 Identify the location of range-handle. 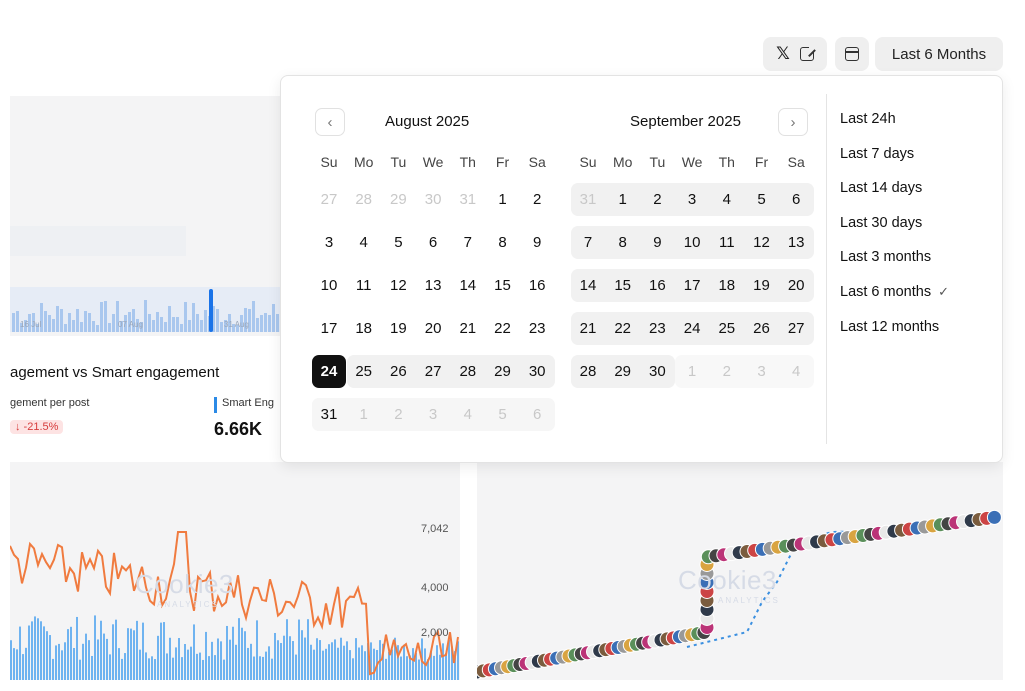
(211, 310).